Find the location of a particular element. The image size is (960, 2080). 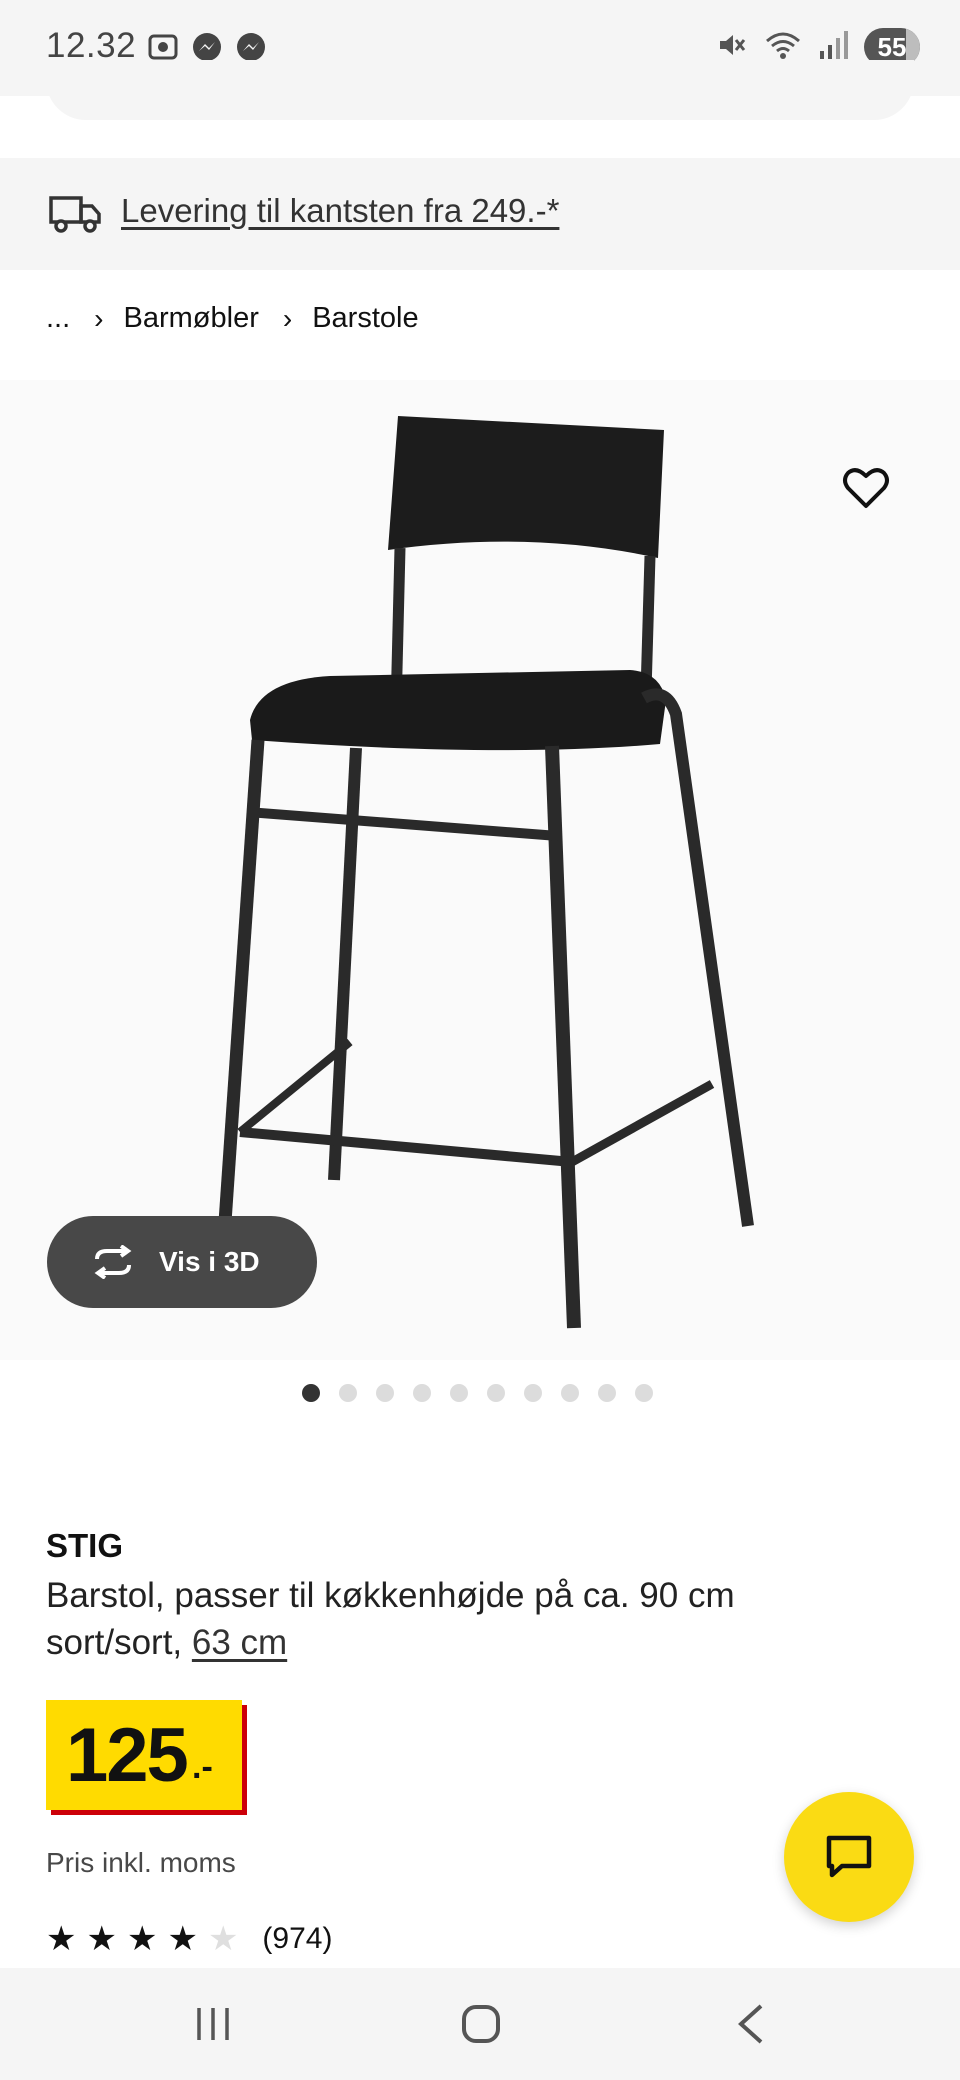

breadcrumb: ... › Barmøbler › Barstole is located at coordinates (232, 318).